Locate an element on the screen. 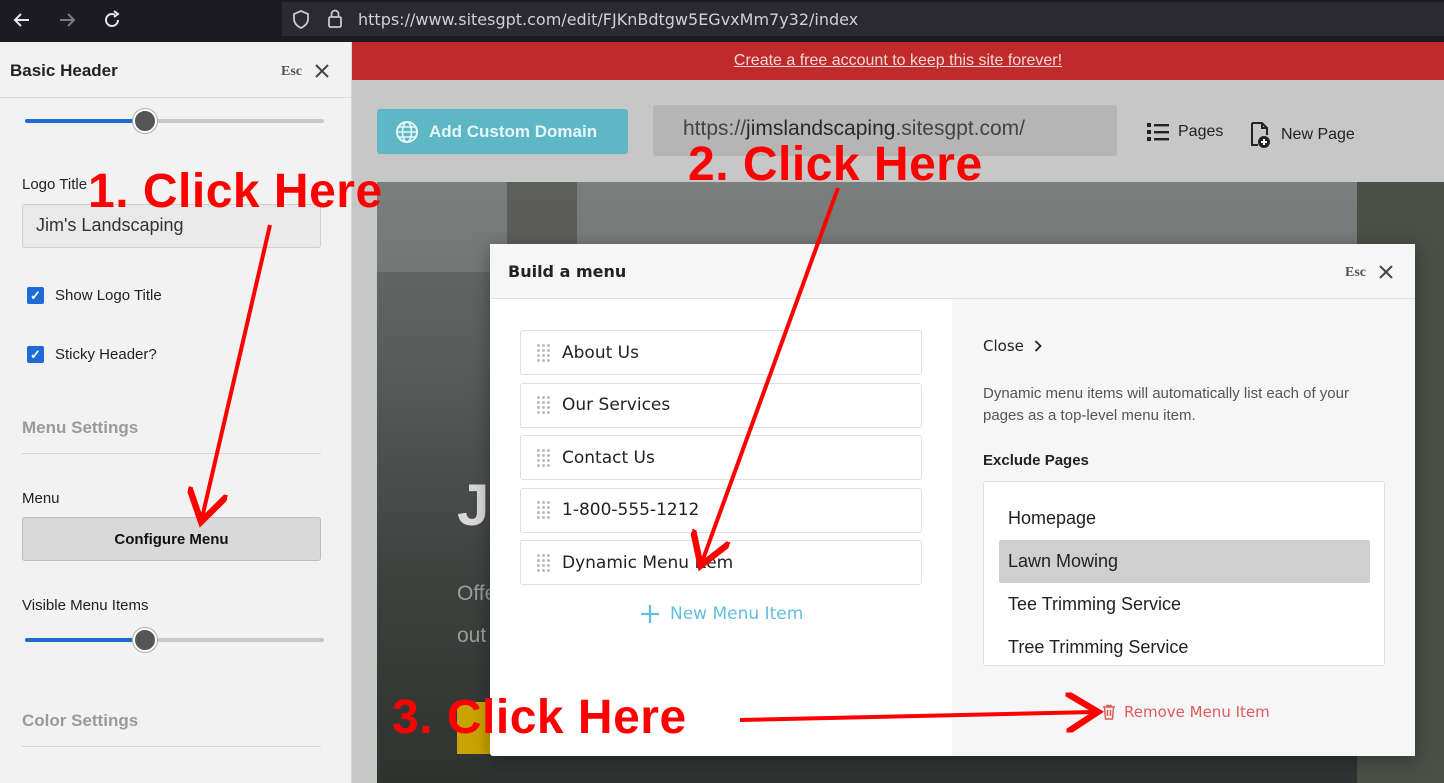 This screenshot has width=1444, height=783. add-custom-domain-button: Add Custom Domain is located at coordinates (502, 131).